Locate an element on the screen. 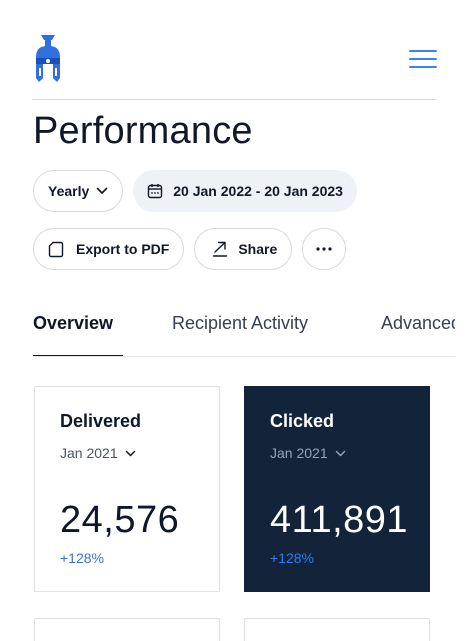  tab-recipient-activity: Recipient Activity is located at coordinates (240, 323).